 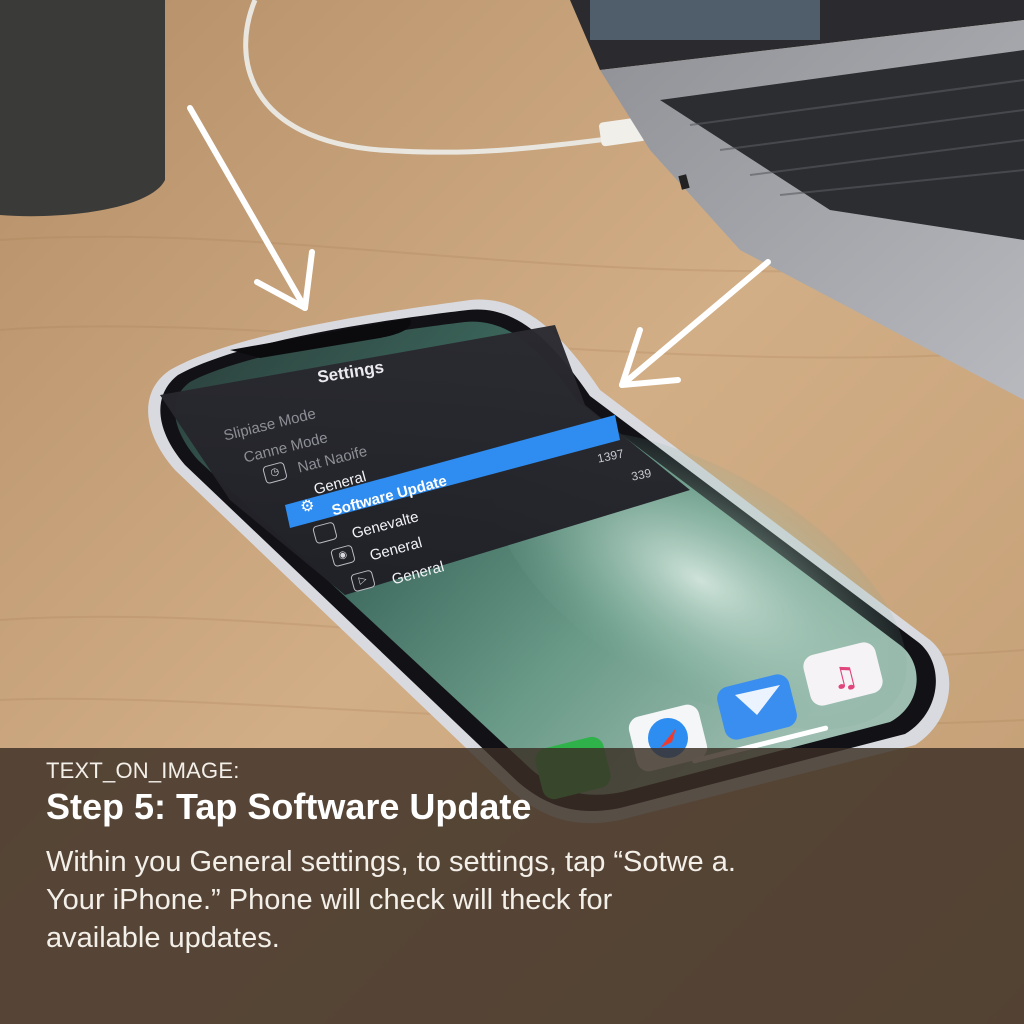 What do you see at coordinates (163, 938) in the screenshot?
I see `caption-line: available updates.` at bounding box center [163, 938].